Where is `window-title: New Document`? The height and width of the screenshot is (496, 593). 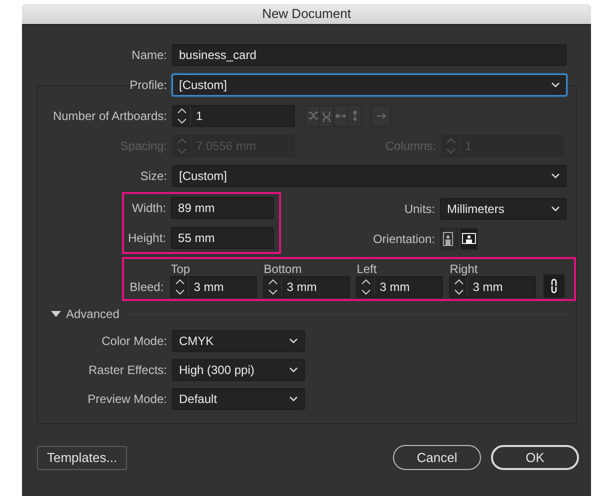 window-title: New Document is located at coordinates (306, 14).